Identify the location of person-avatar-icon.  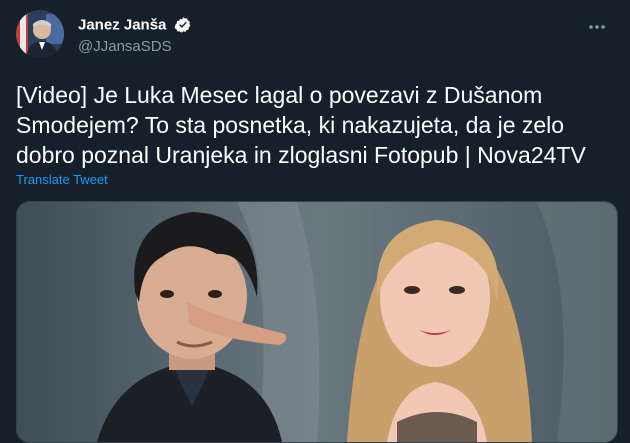
(40, 34).